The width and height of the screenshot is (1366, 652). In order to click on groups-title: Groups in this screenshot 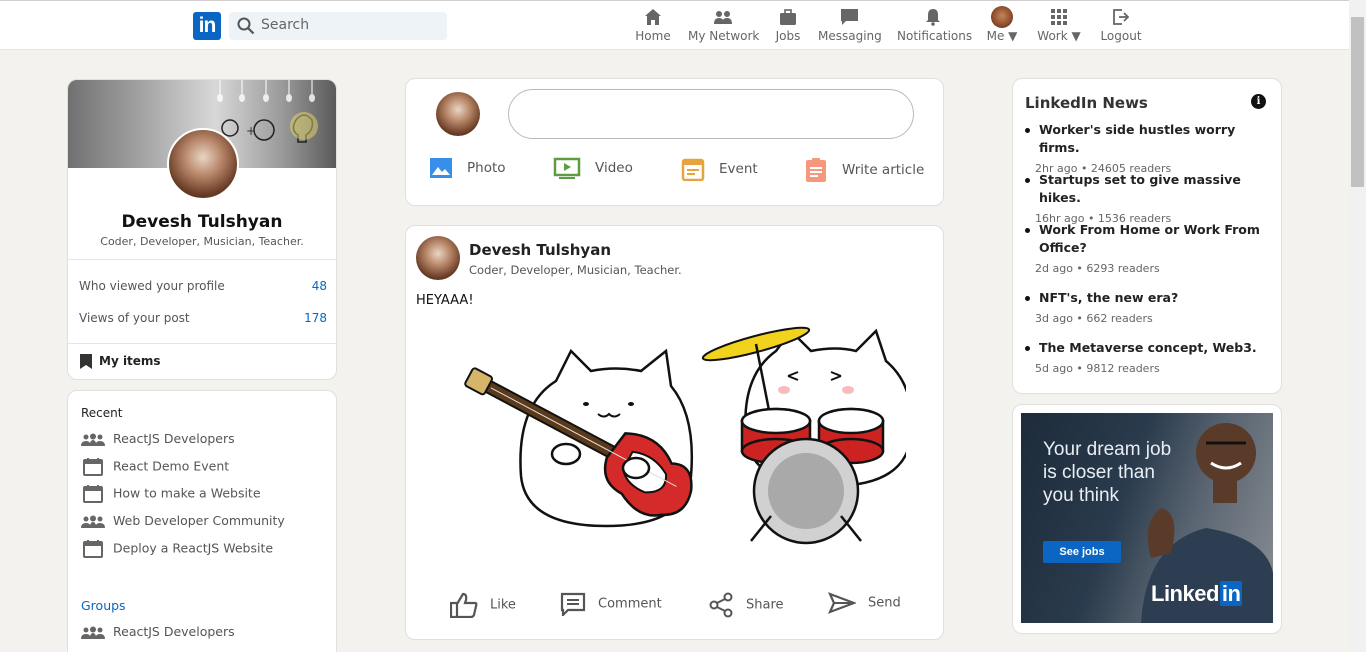, I will do `click(103, 605)`.